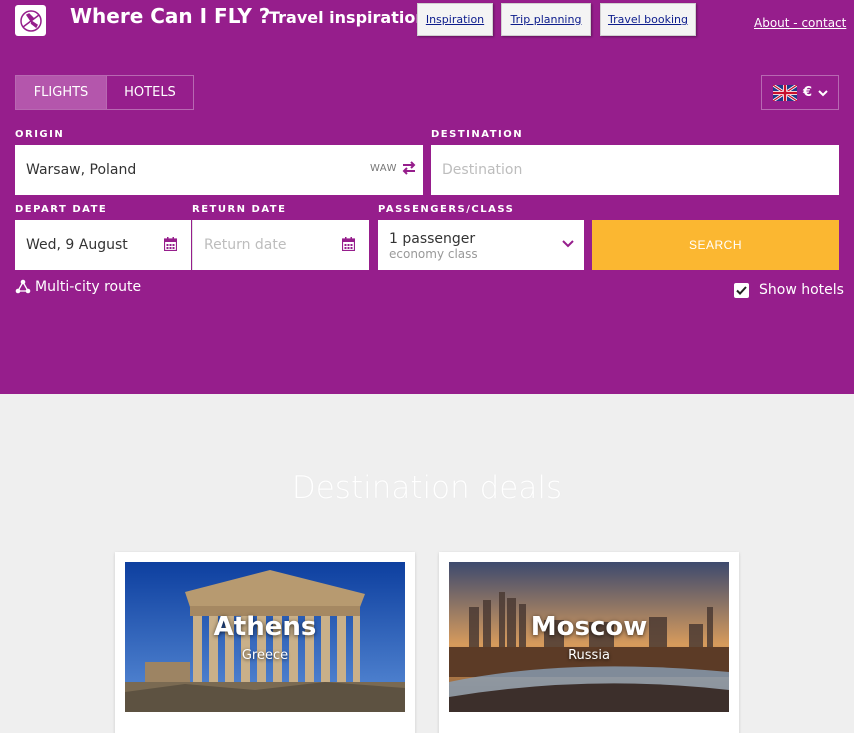 This screenshot has width=854, height=733. I want to click on athens-photo: Athens Greece, so click(265, 637).